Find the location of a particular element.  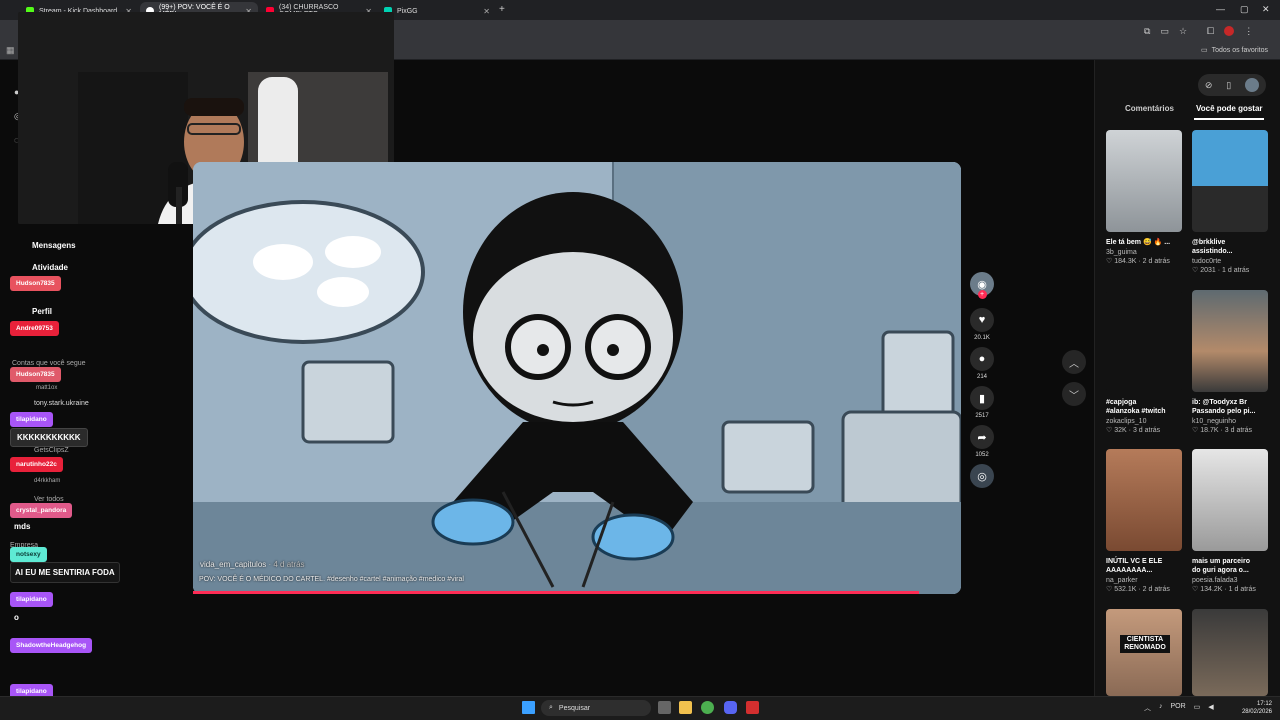

user-avatar-icon is located at coordinates (1252, 85).